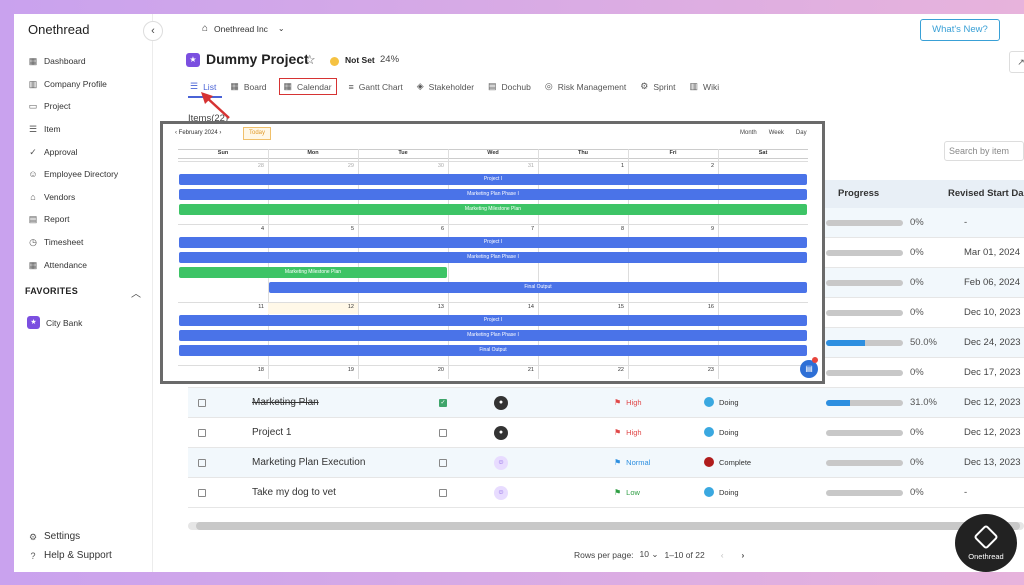  I want to click on item-name: Marketing Plan, so click(285, 402).